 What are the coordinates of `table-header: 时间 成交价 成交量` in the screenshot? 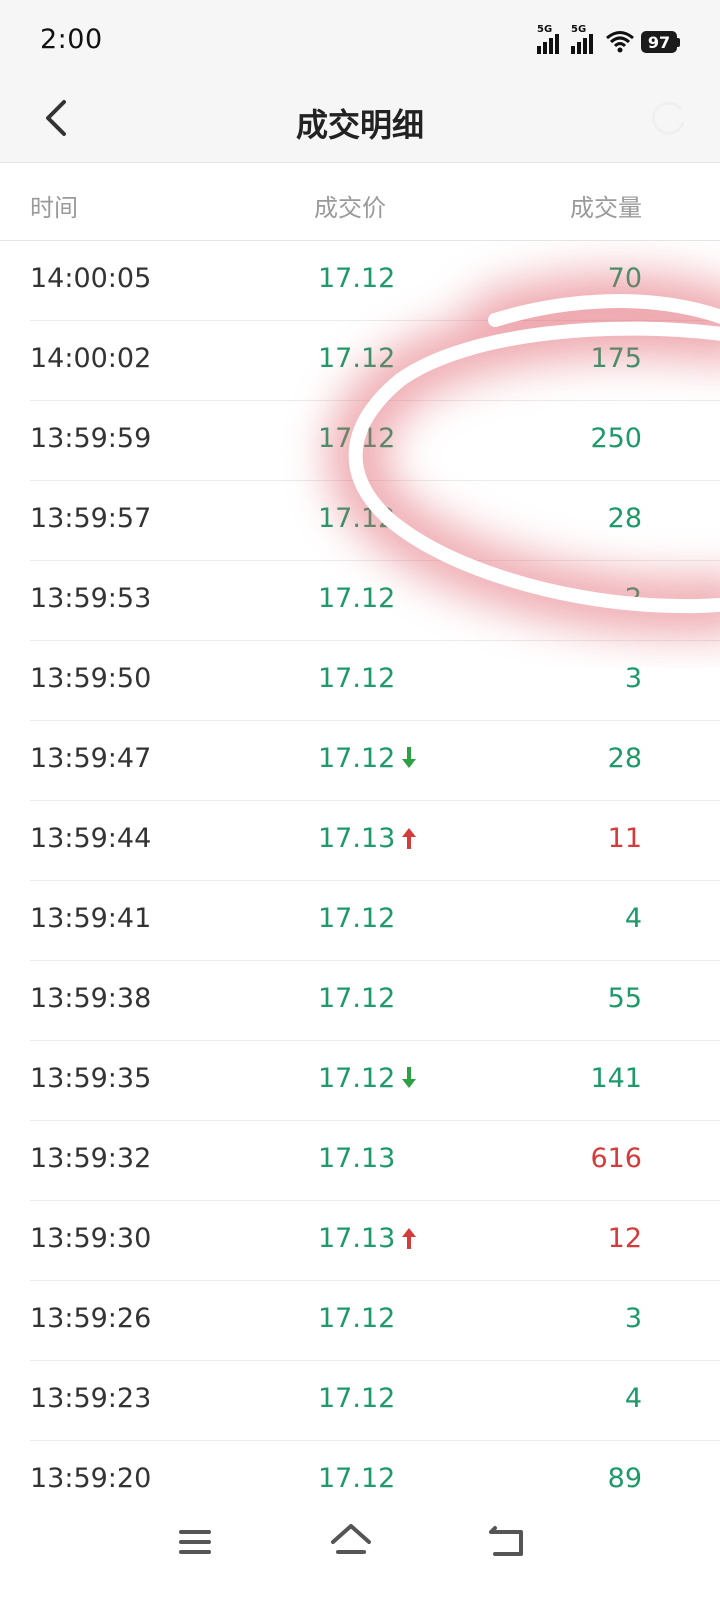 It's located at (360, 201).